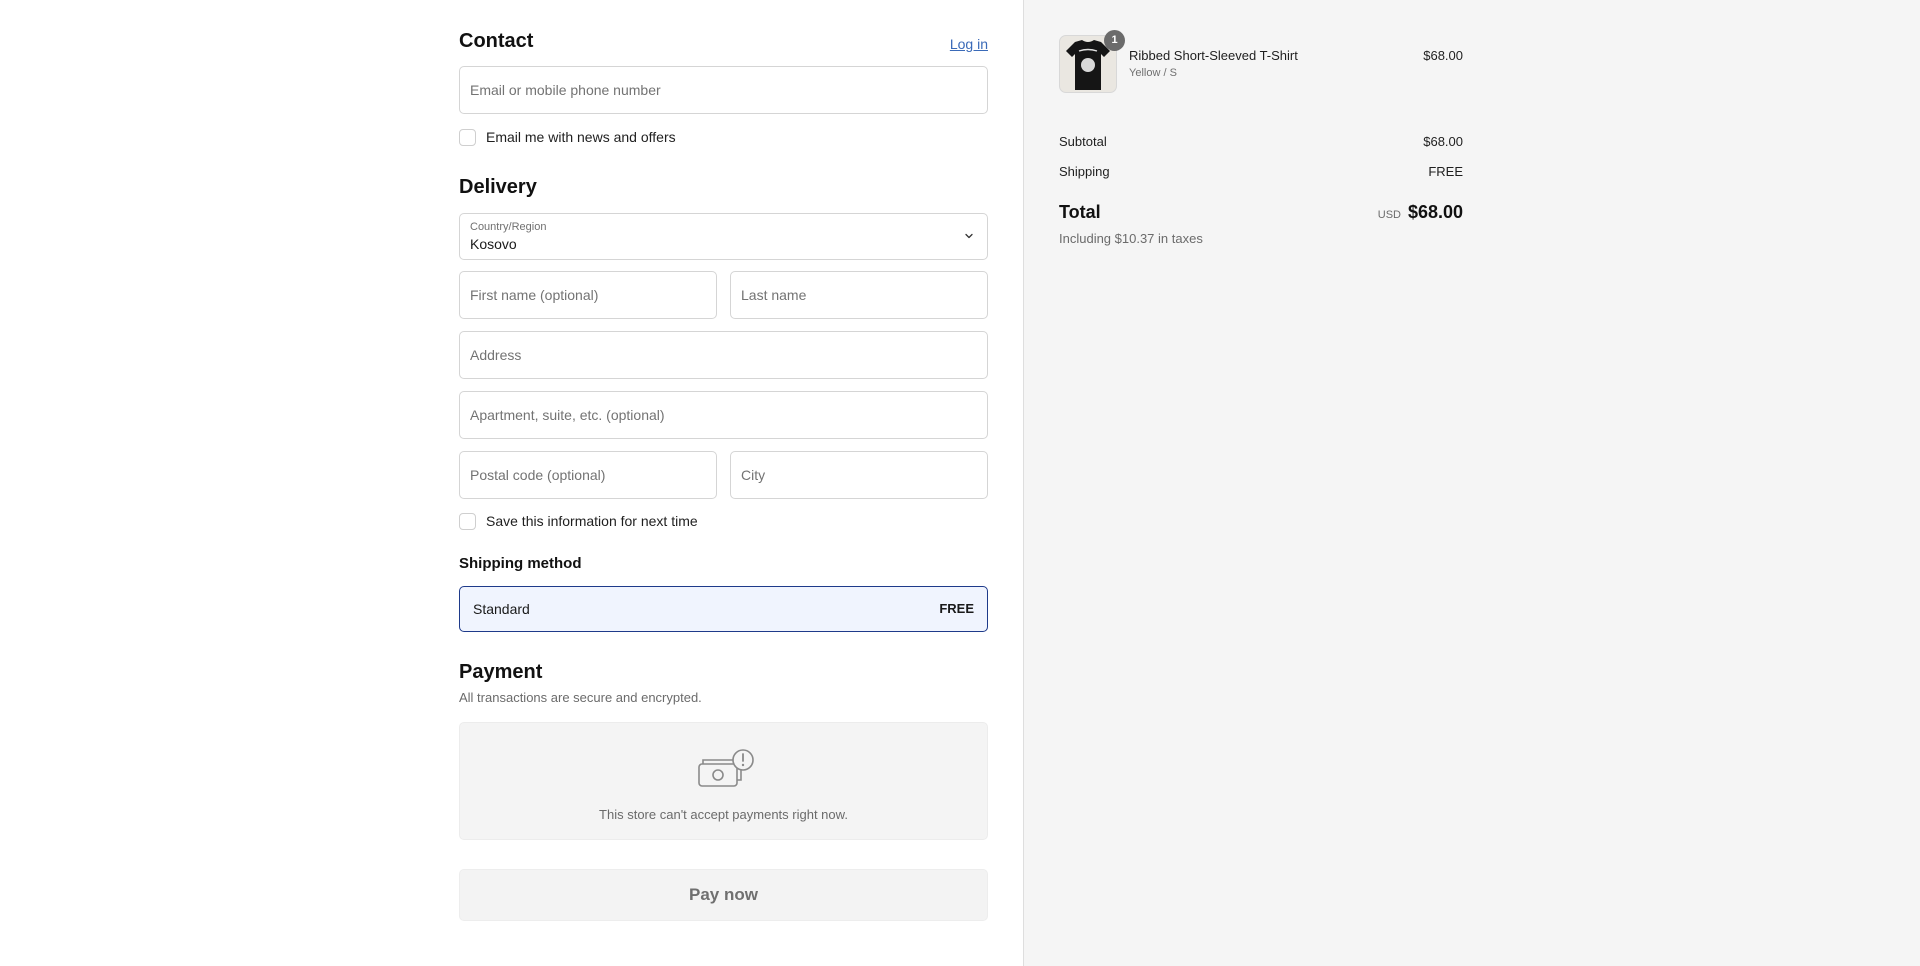 This screenshot has width=1920, height=966. What do you see at coordinates (1084, 171) in the screenshot?
I see `shipping-label: Shipping` at bounding box center [1084, 171].